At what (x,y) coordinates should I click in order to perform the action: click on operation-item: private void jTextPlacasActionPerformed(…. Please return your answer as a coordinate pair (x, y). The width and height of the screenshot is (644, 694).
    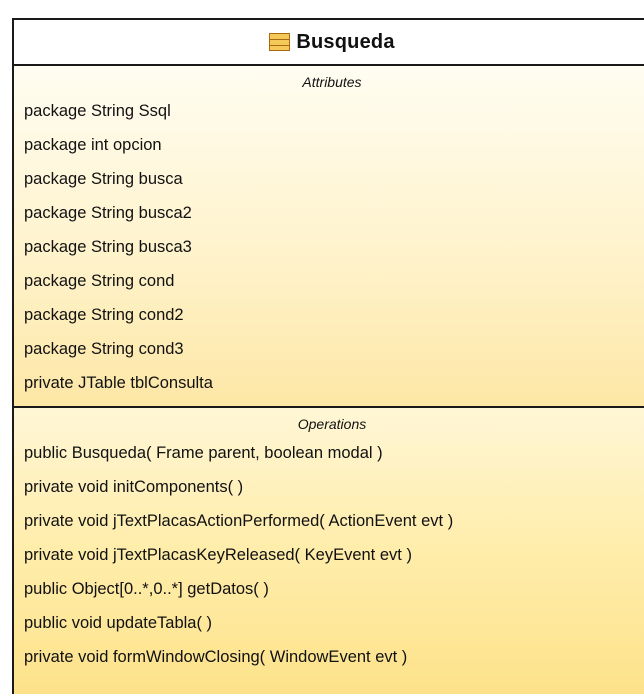
    Looking at the image, I should click on (239, 521).